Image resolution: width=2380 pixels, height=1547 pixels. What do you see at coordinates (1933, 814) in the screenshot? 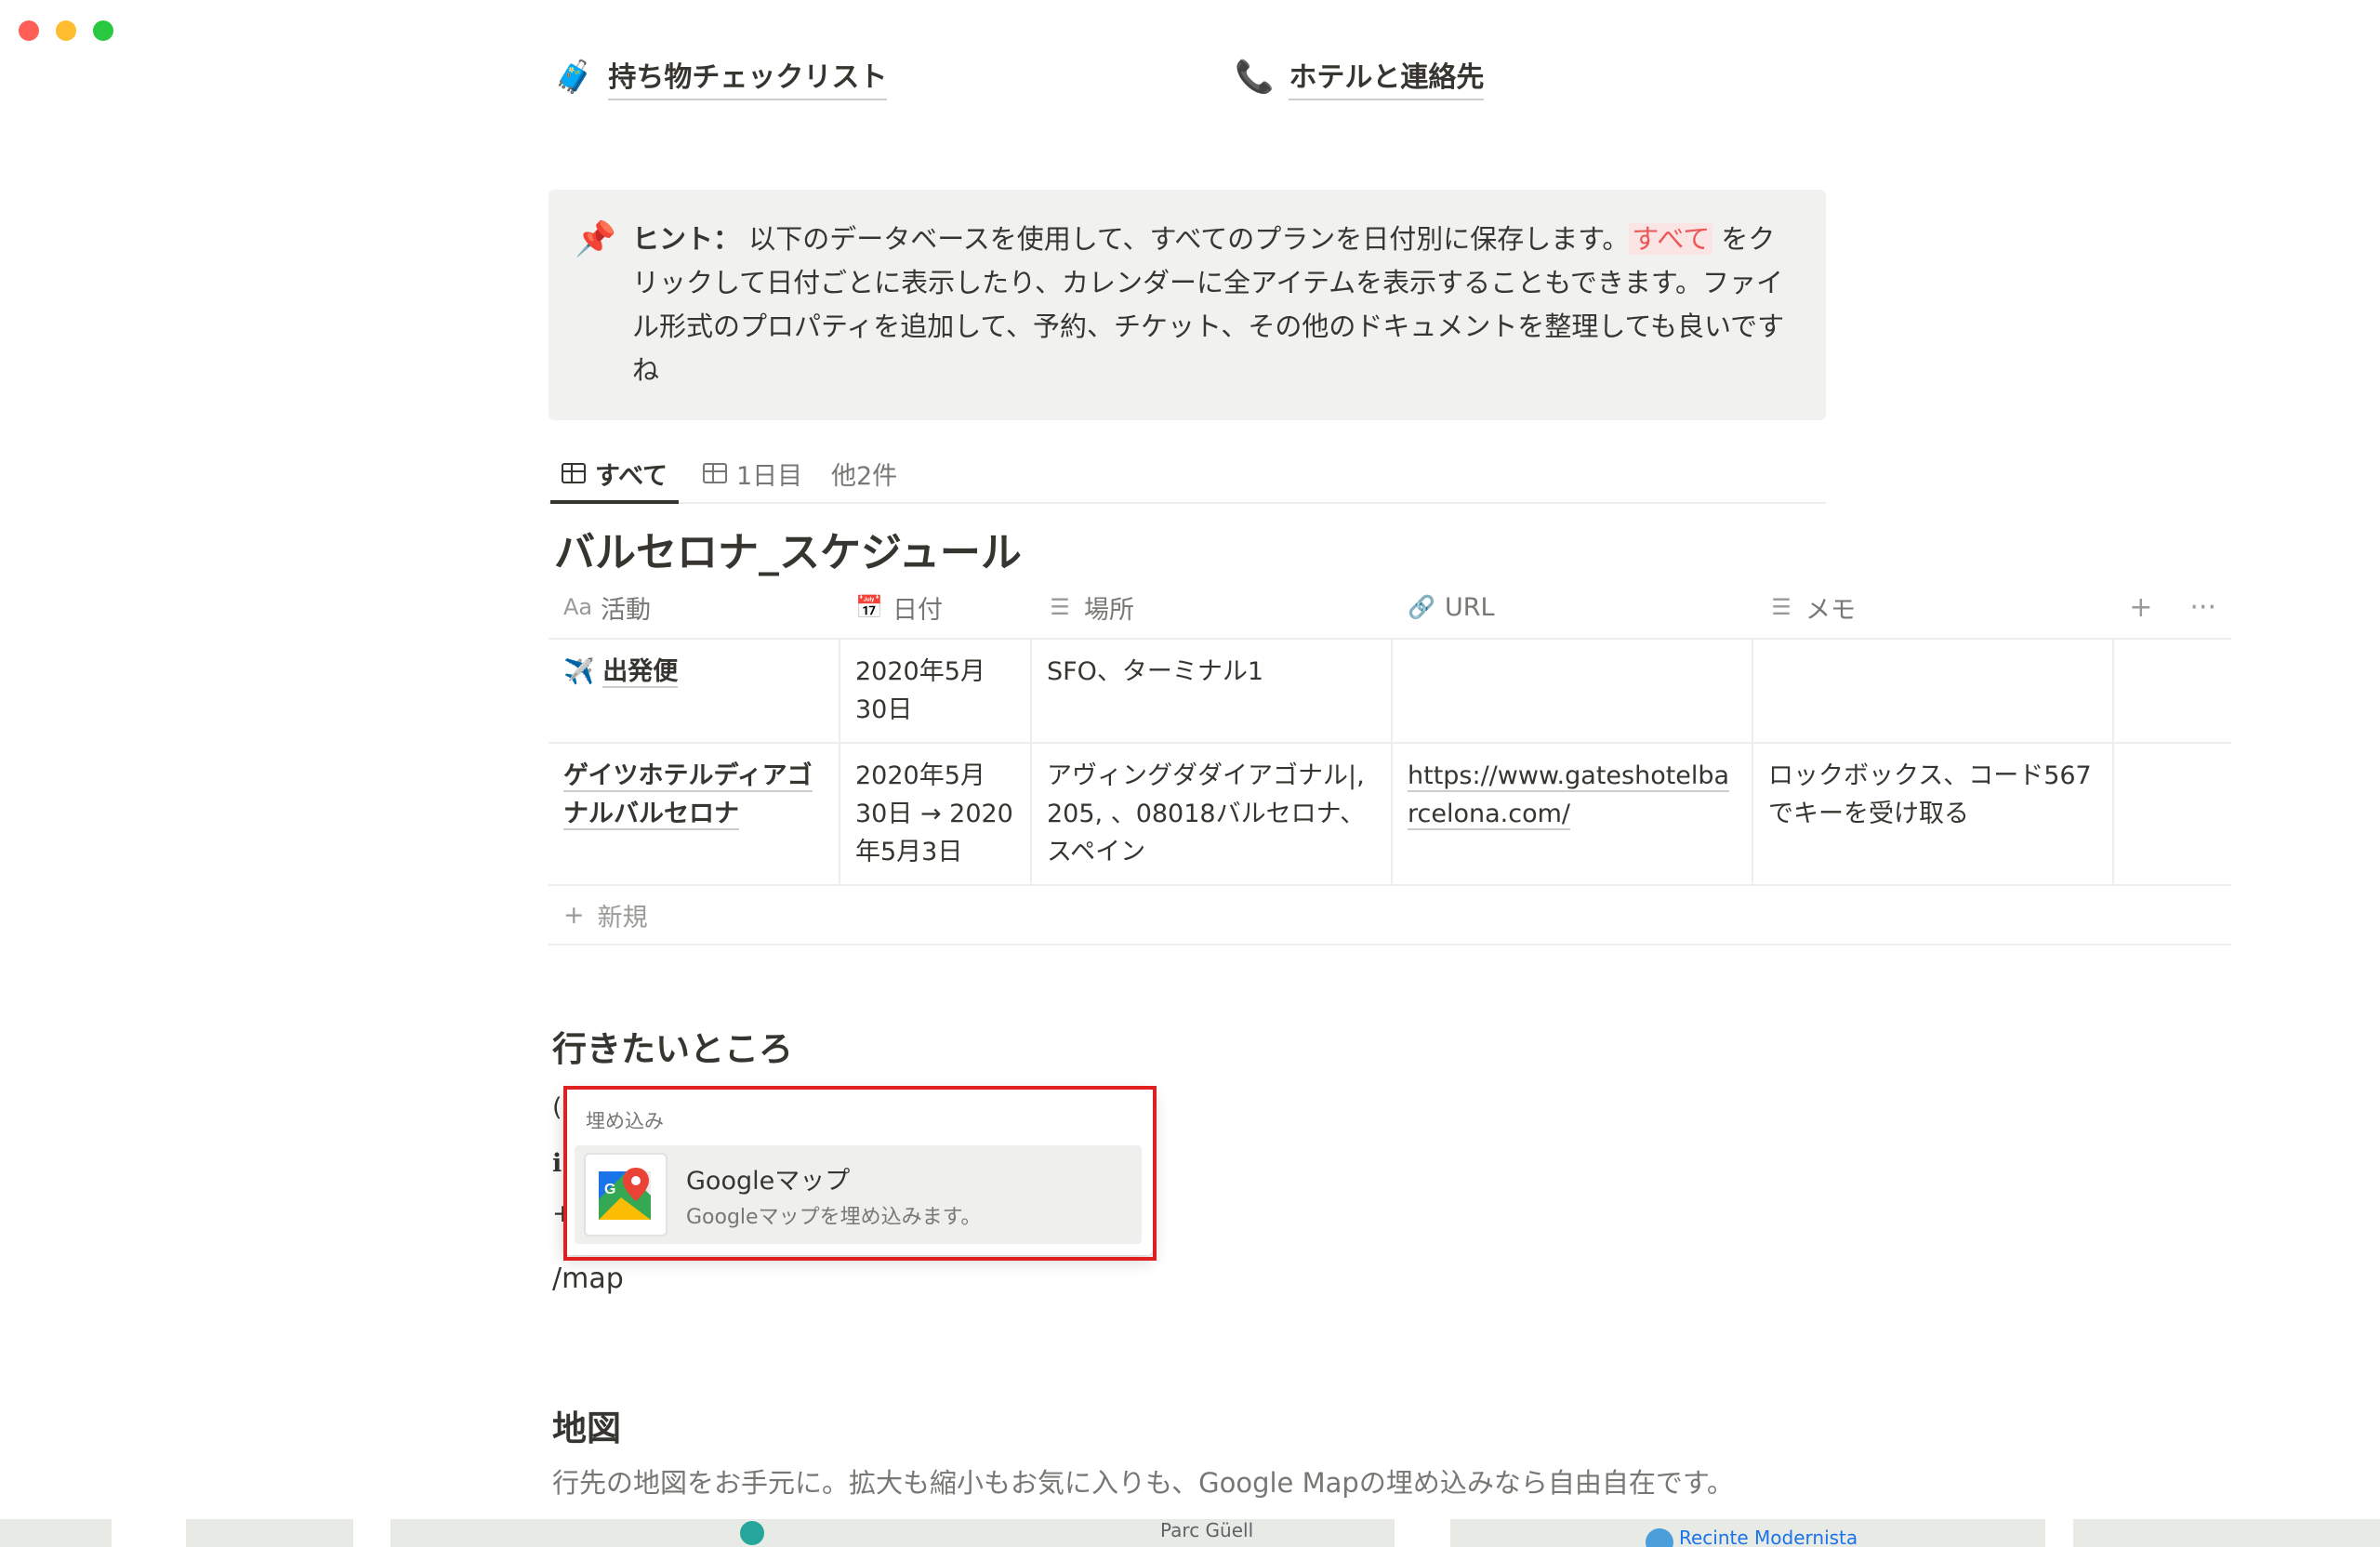
I see `cell-memo: ロックボックス、コード567でキーを受け取る` at bounding box center [1933, 814].